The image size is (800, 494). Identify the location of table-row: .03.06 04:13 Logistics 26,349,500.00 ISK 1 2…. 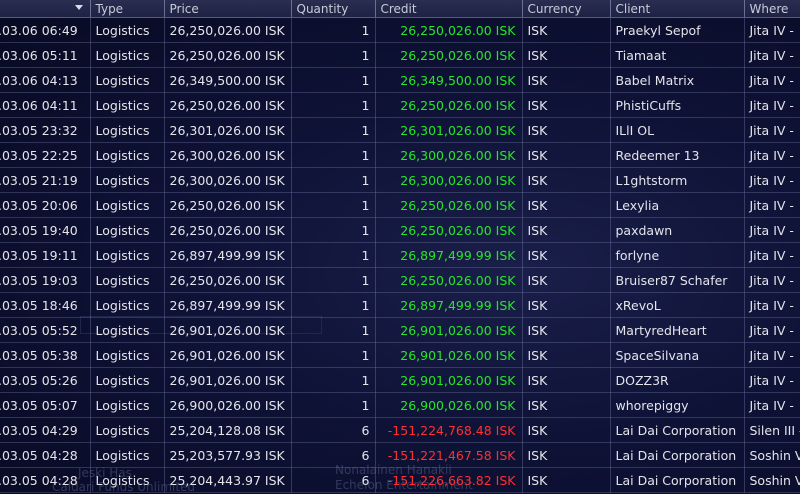
(400, 80).